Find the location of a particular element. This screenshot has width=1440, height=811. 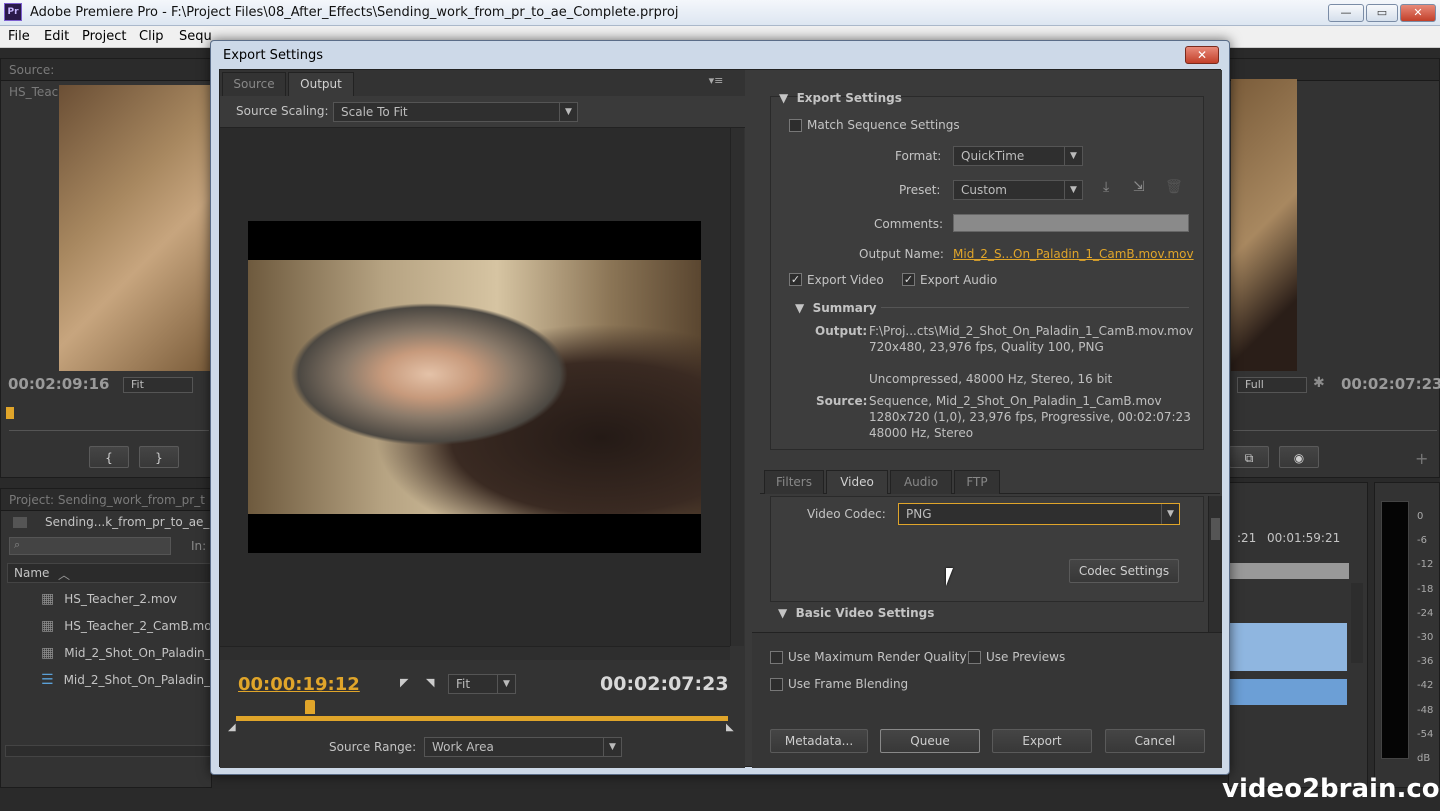

video-clip-icon: ▦ is located at coordinates (48, 653).